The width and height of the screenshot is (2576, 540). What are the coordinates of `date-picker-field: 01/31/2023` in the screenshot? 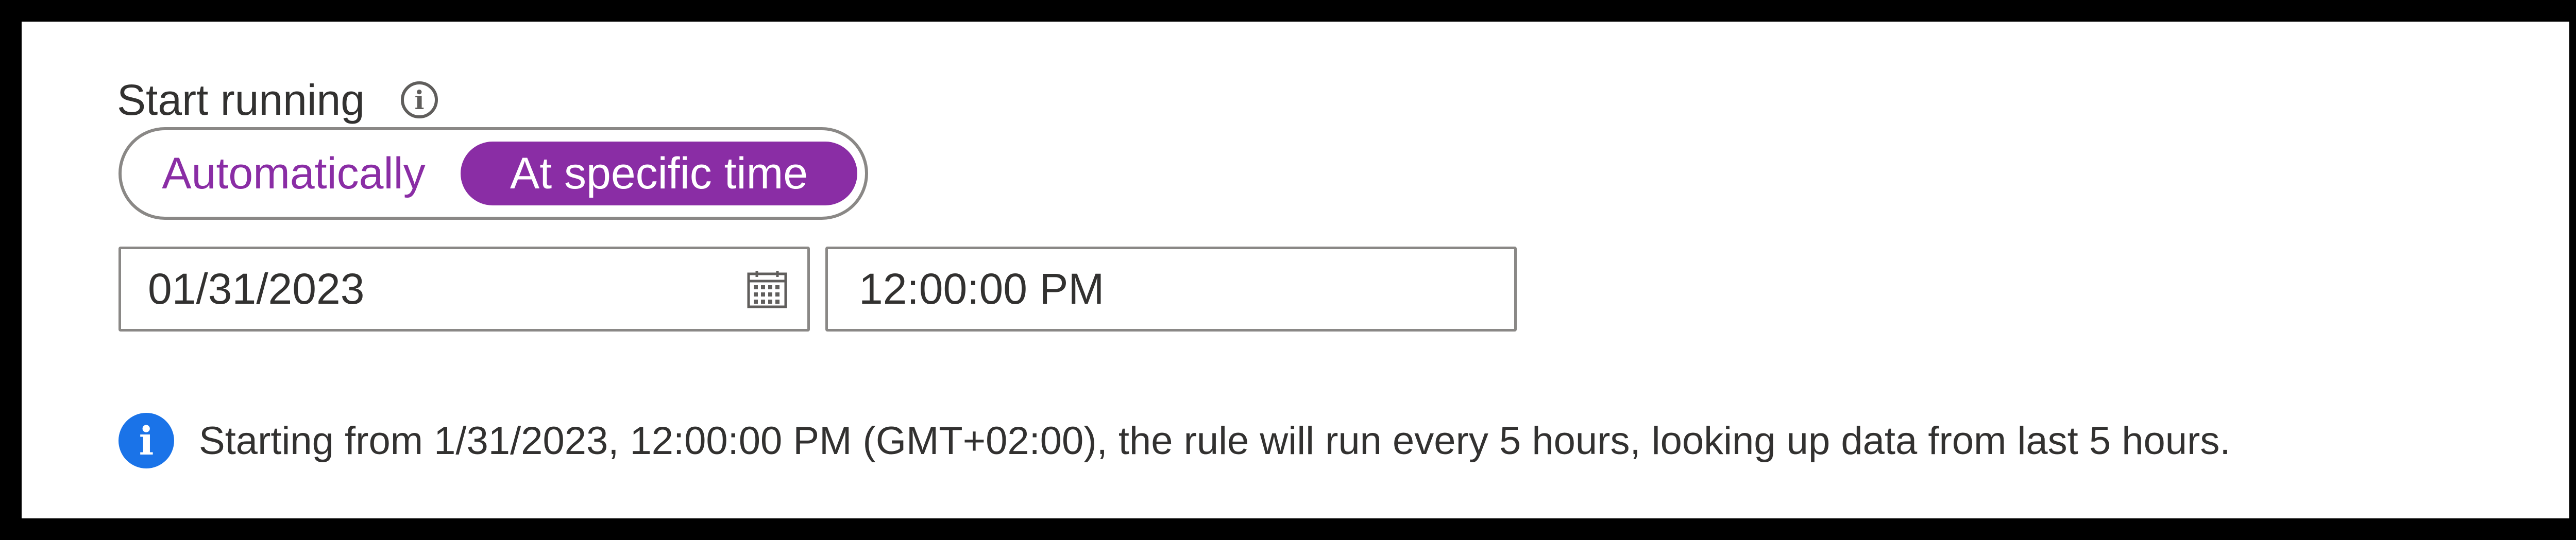 It's located at (464, 290).